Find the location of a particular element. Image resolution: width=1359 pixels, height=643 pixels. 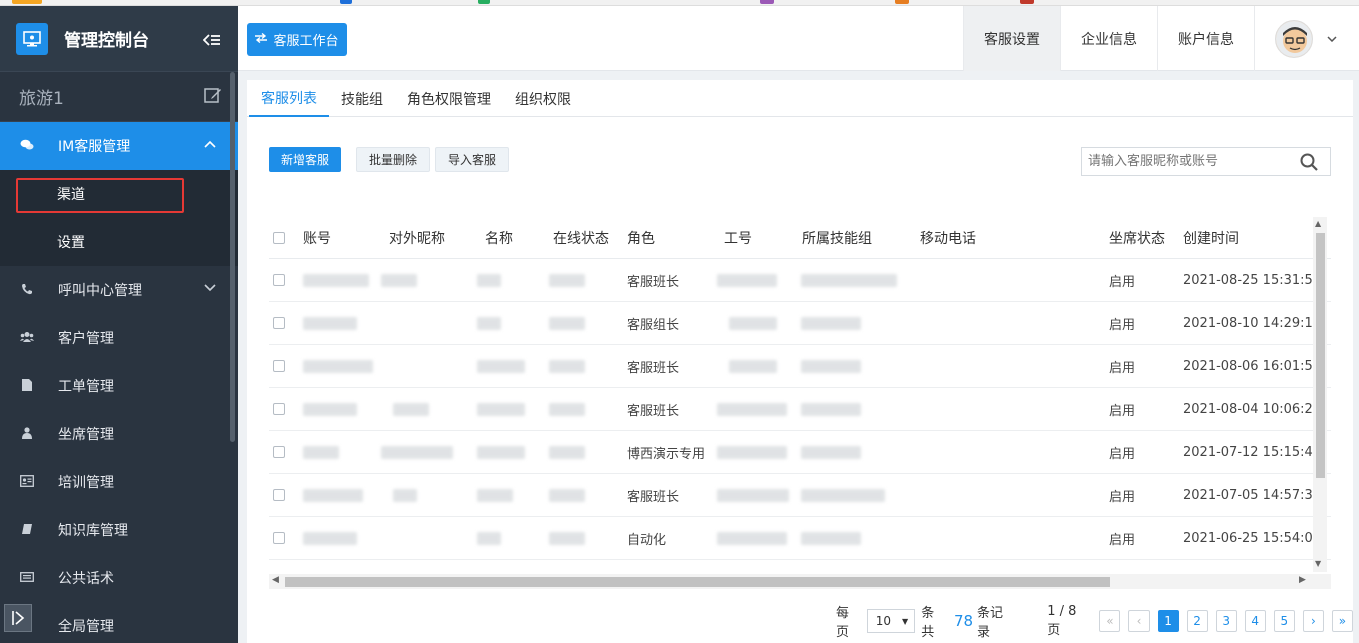

table-horizontal-scrollbar: ◀ ▶ is located at coordinates (800, 581).